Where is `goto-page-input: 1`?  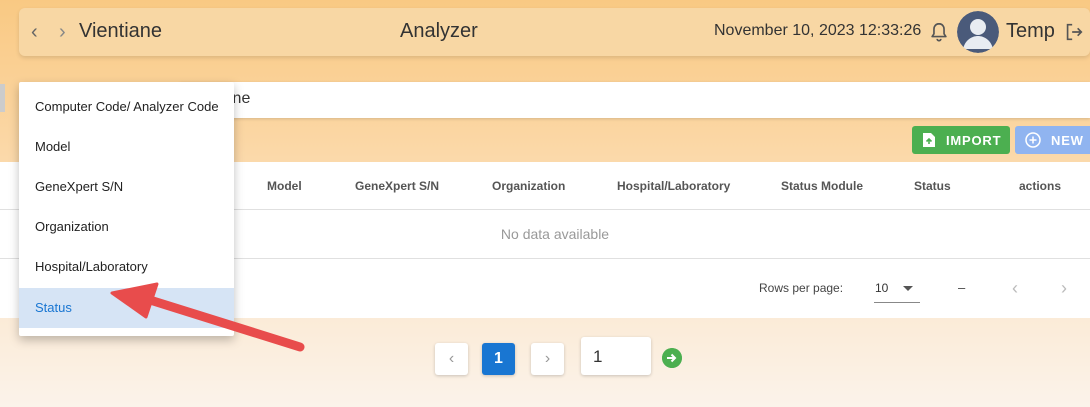 goto-page-input: 1 is located at coordinates (616, 356).